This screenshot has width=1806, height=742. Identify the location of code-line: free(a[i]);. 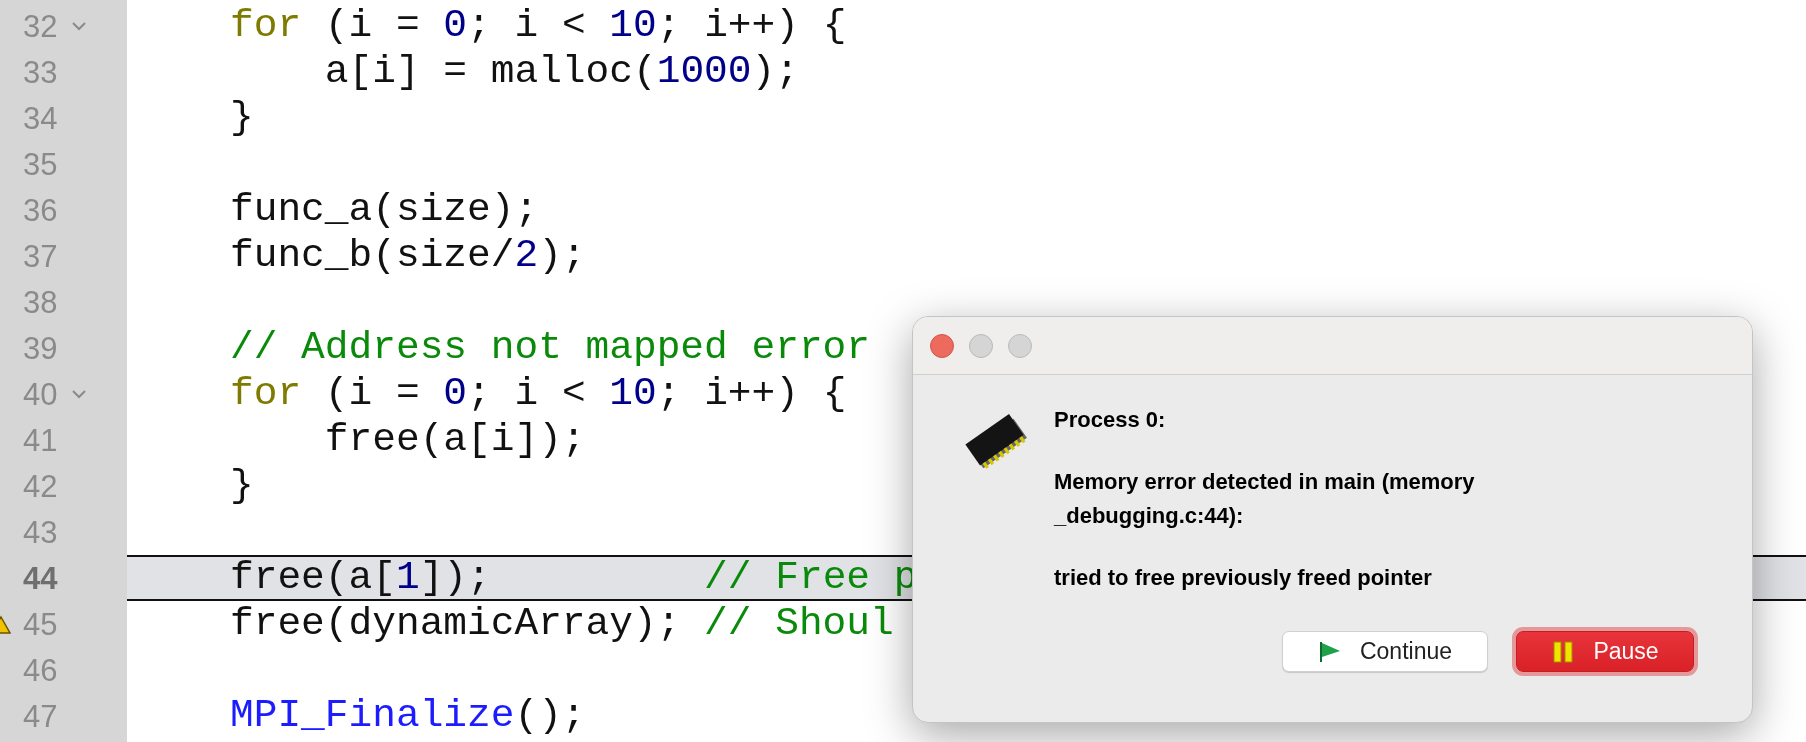
(454, 440).